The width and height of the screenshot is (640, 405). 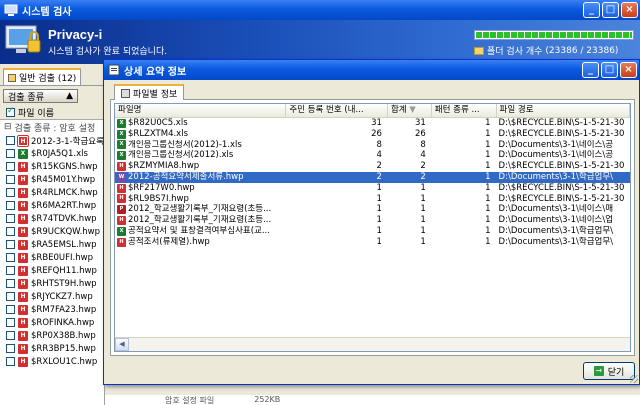 I want to click on main-title-bar: 시스템 검사 _ □ ×, so click(x=320, y=10).